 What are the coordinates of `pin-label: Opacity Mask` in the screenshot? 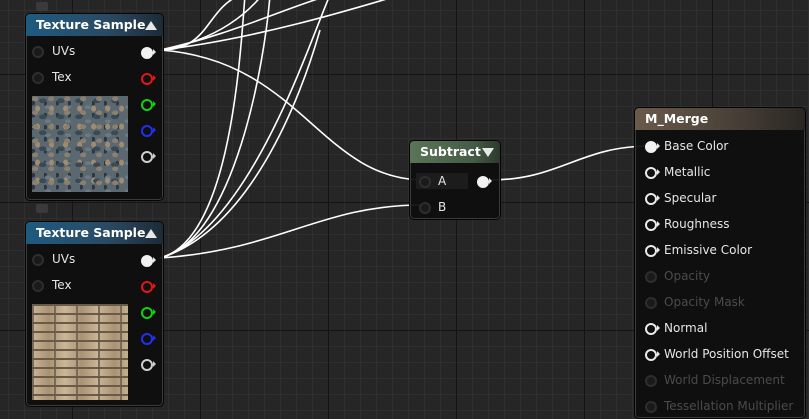 It's located at (704, 302).